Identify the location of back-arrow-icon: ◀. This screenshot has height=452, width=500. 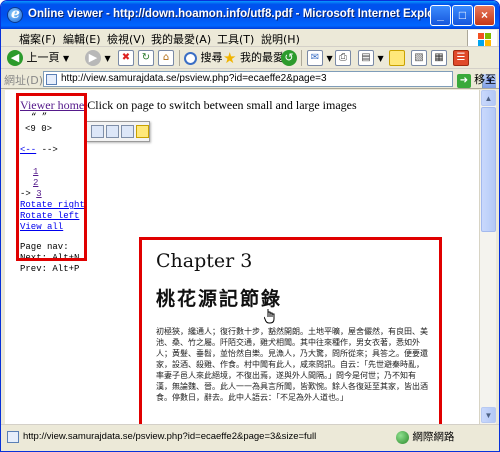
(15, 58).